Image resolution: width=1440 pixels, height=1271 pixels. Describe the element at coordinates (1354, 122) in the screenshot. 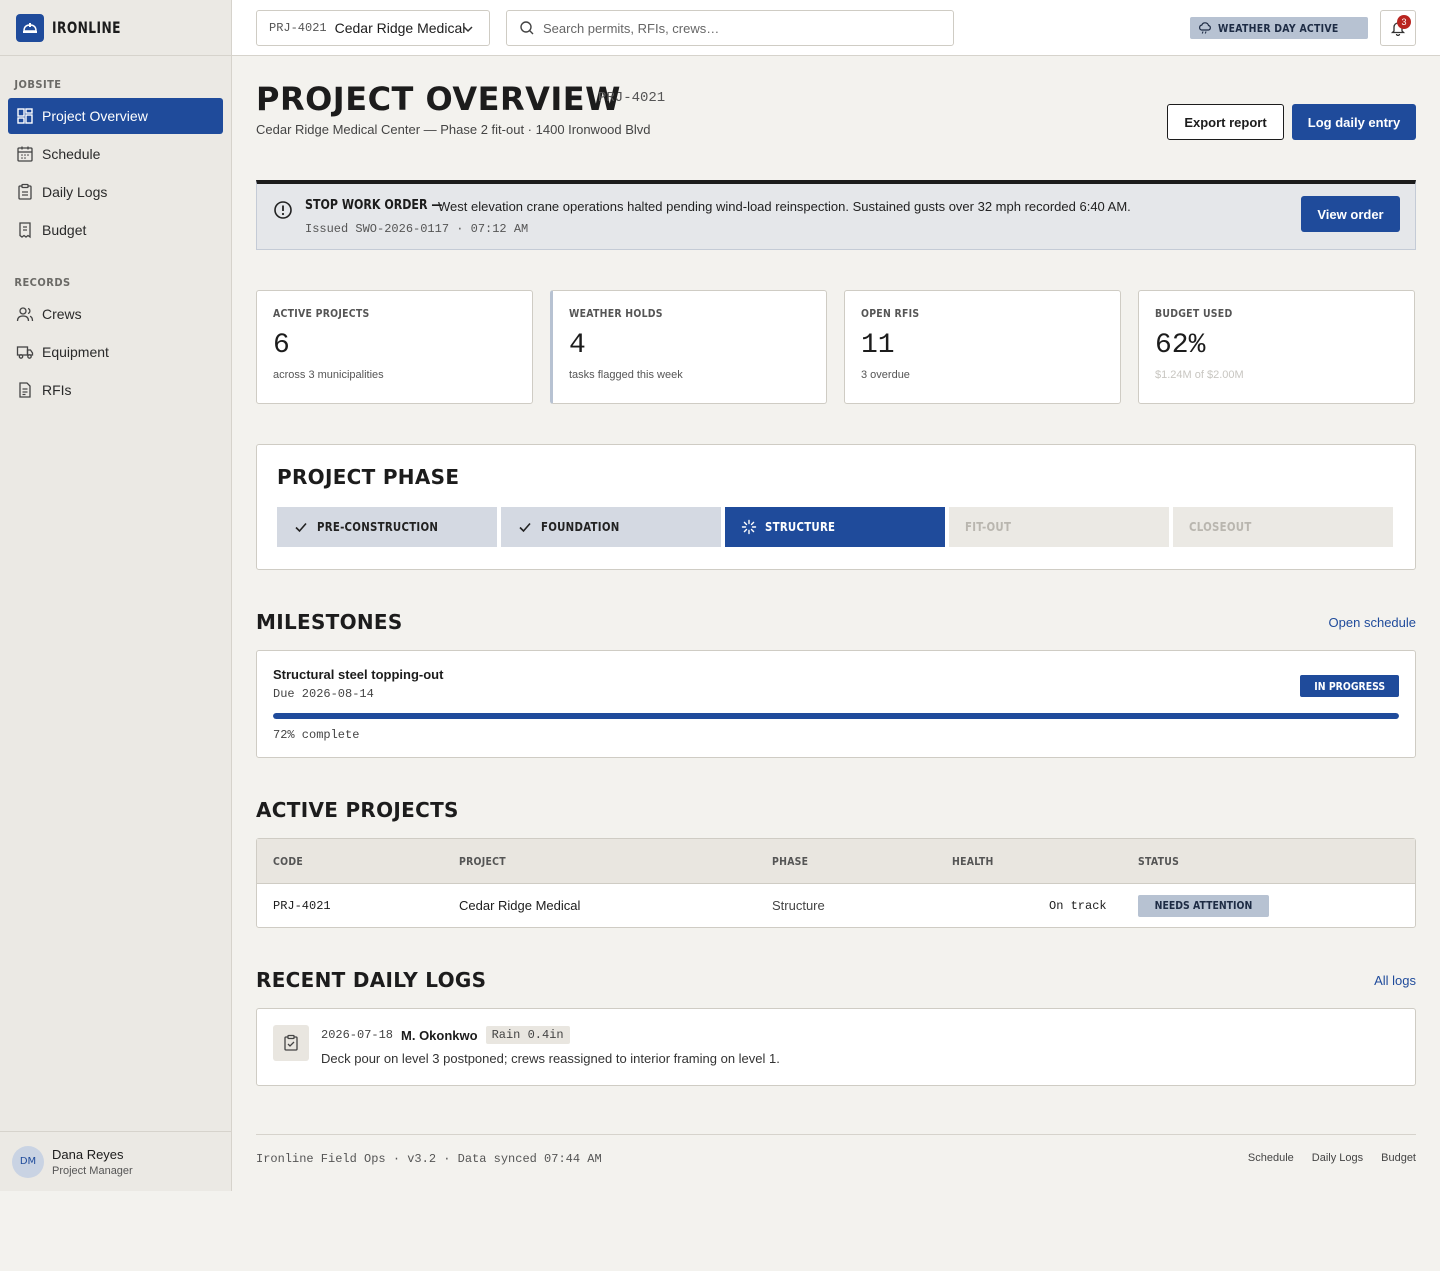

I see `log-daily-entry-button: Log daily entry` at that location.